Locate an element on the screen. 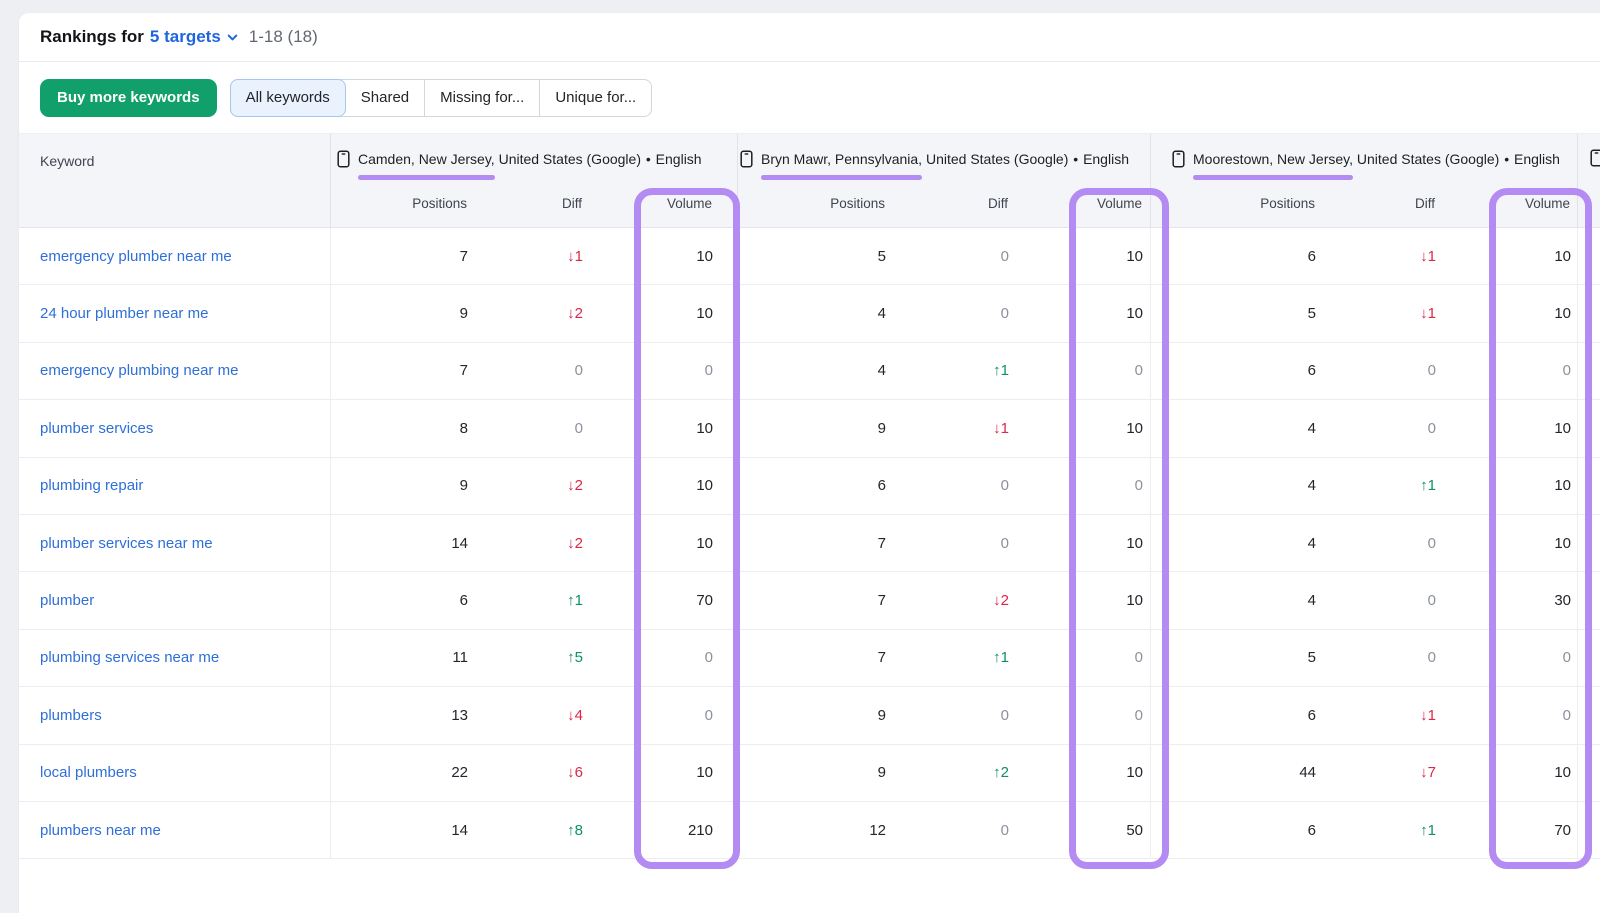 Image resolution: width=1600 pixels, height=913 pixels. keyword-link: plumbers is located at coordinates (71, 715).